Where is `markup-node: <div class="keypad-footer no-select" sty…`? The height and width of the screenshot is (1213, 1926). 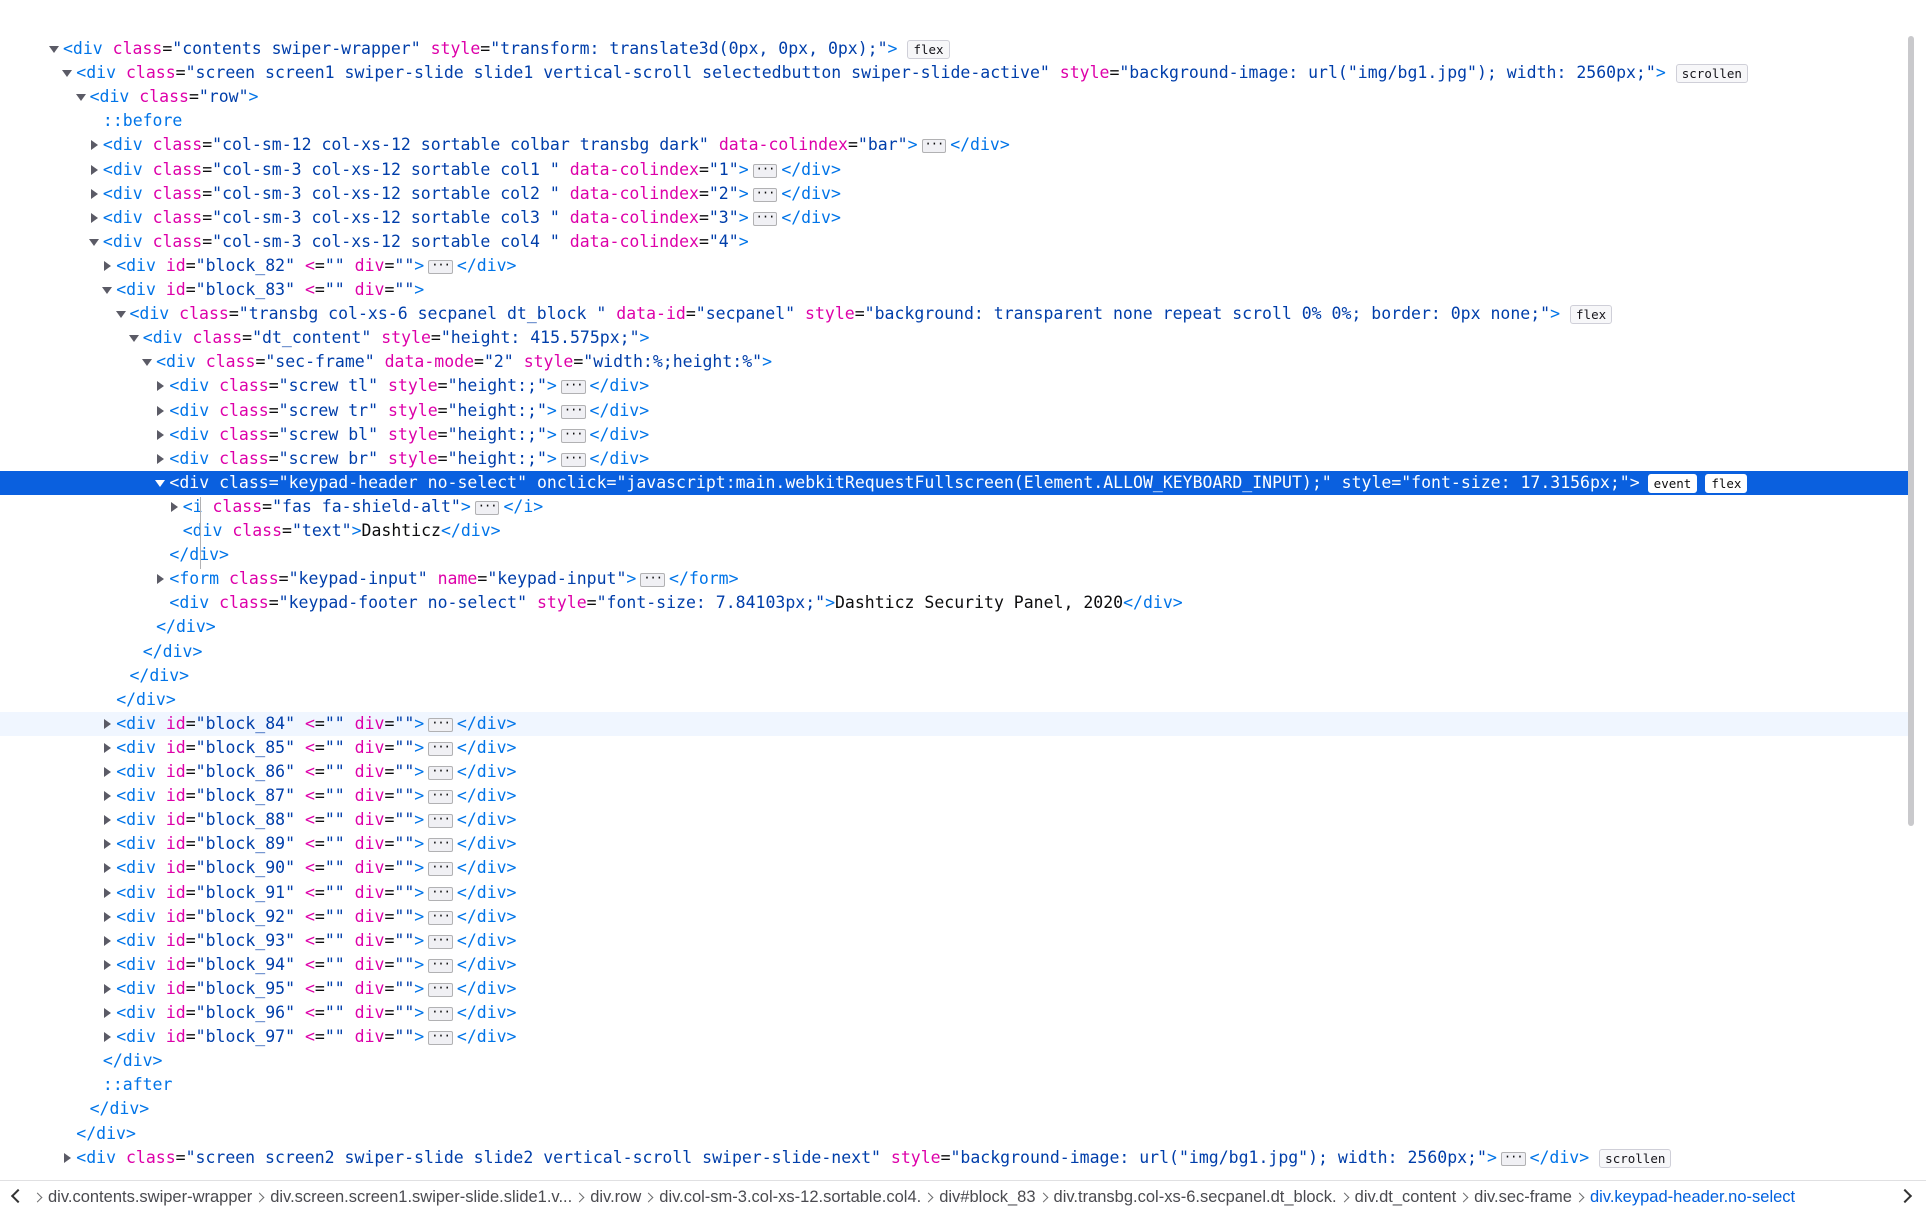
markup-node: <div class="keypad-footer no-select" sty… is located at coordinates (954, 603).